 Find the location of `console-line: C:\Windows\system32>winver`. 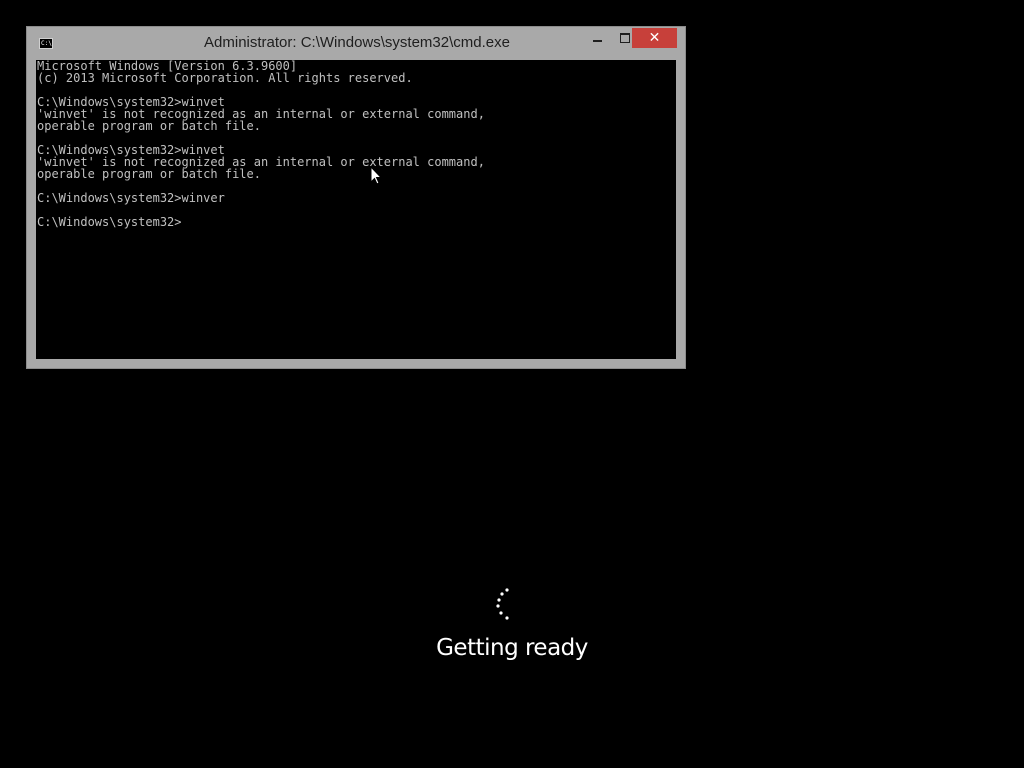

console-line: C:\Windows\system32>winver is located at coordinates (131, 198).